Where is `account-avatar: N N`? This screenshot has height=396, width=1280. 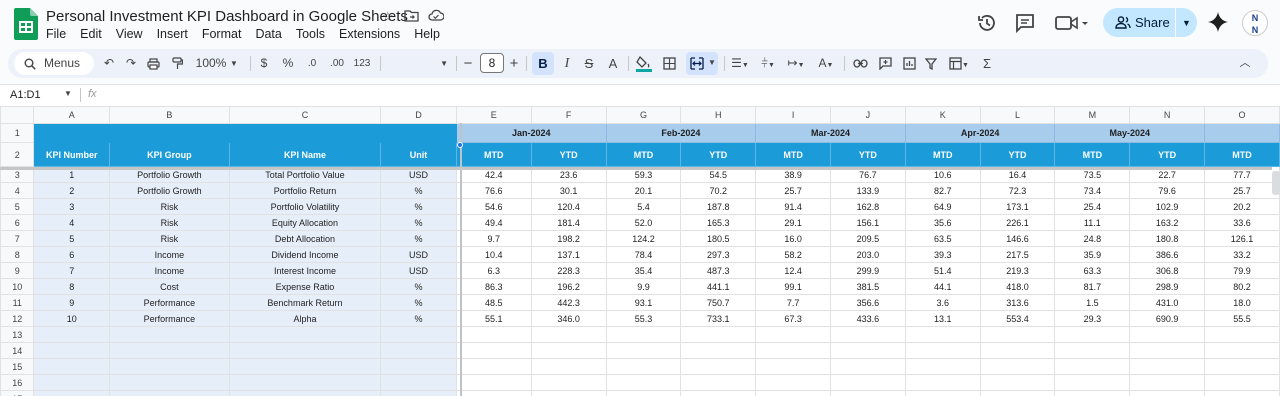
account-avatar: N N is located at coordinates (1255, 23).